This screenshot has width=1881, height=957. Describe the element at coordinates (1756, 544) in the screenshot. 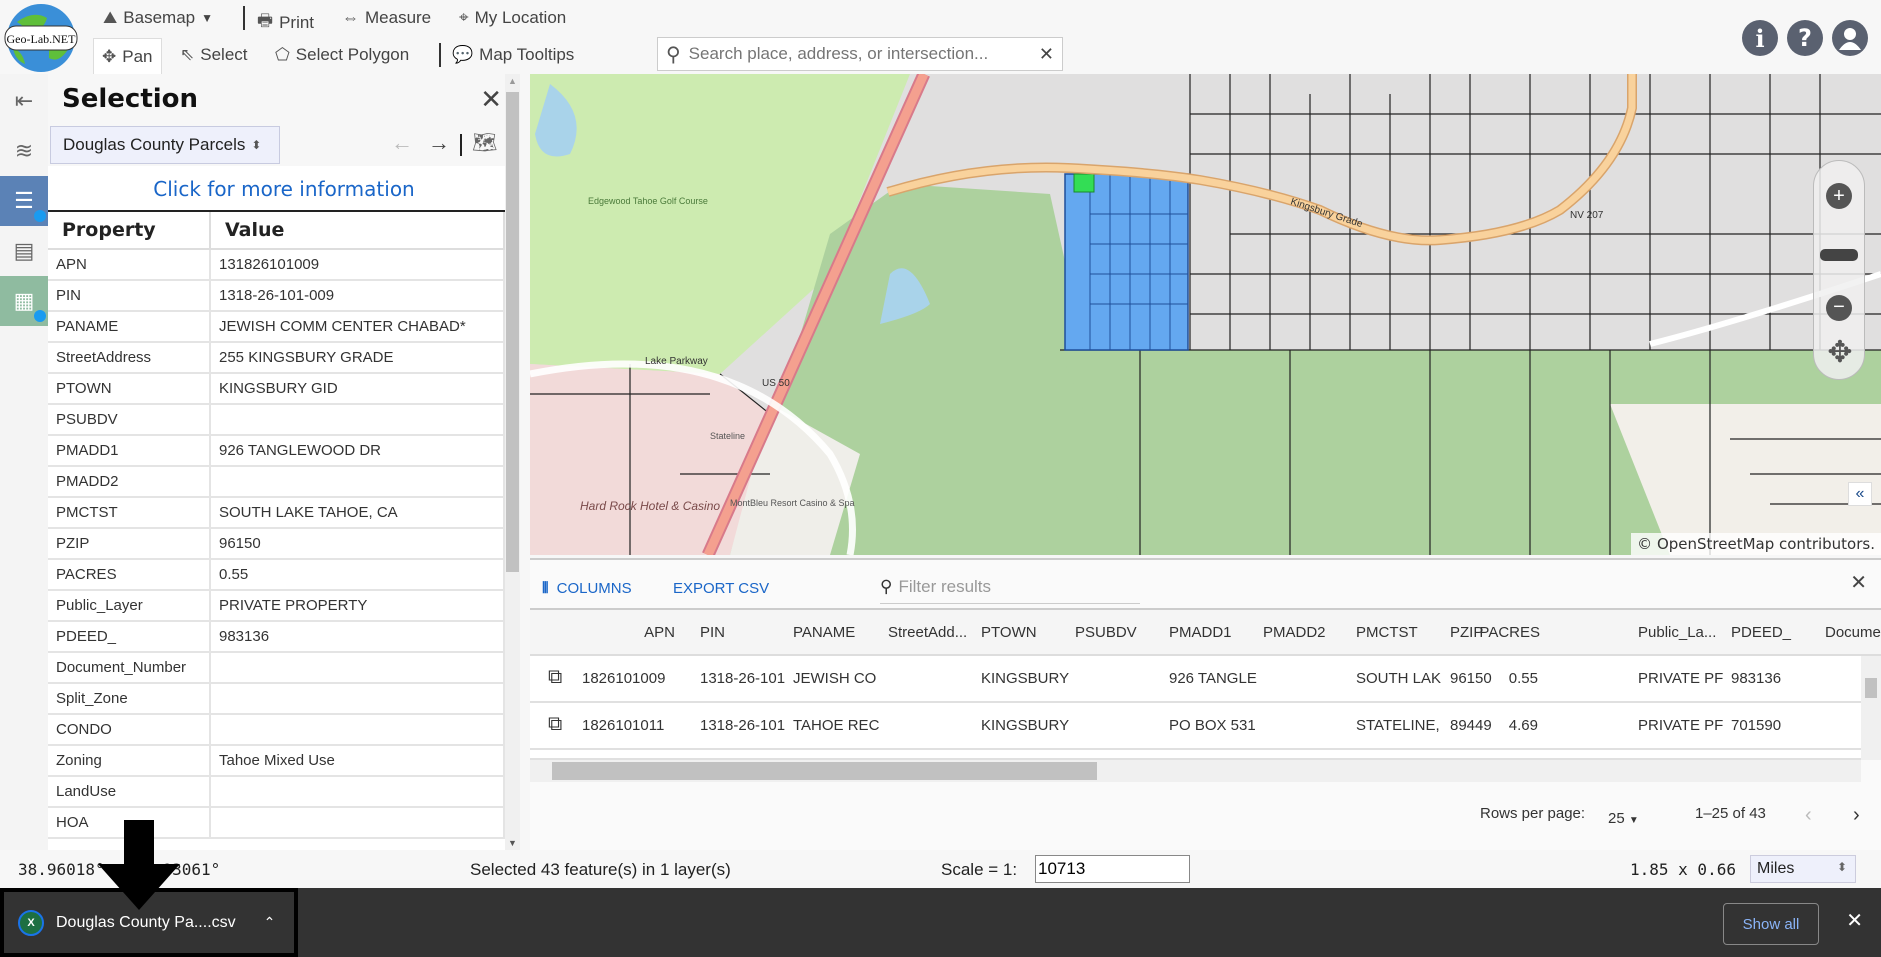

I see `map-attribution: © OpenStreetMap contributors.` at that location.